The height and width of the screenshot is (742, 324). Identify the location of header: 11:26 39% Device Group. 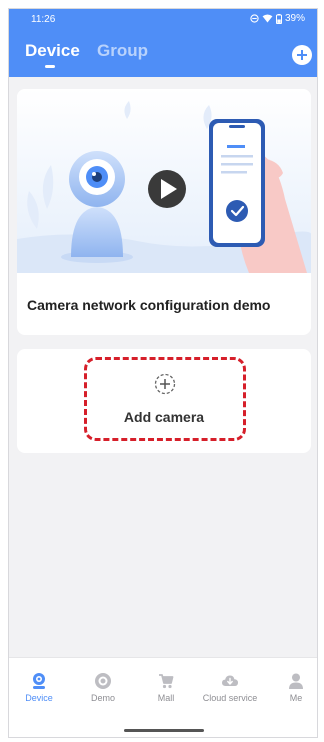
(163, 43).